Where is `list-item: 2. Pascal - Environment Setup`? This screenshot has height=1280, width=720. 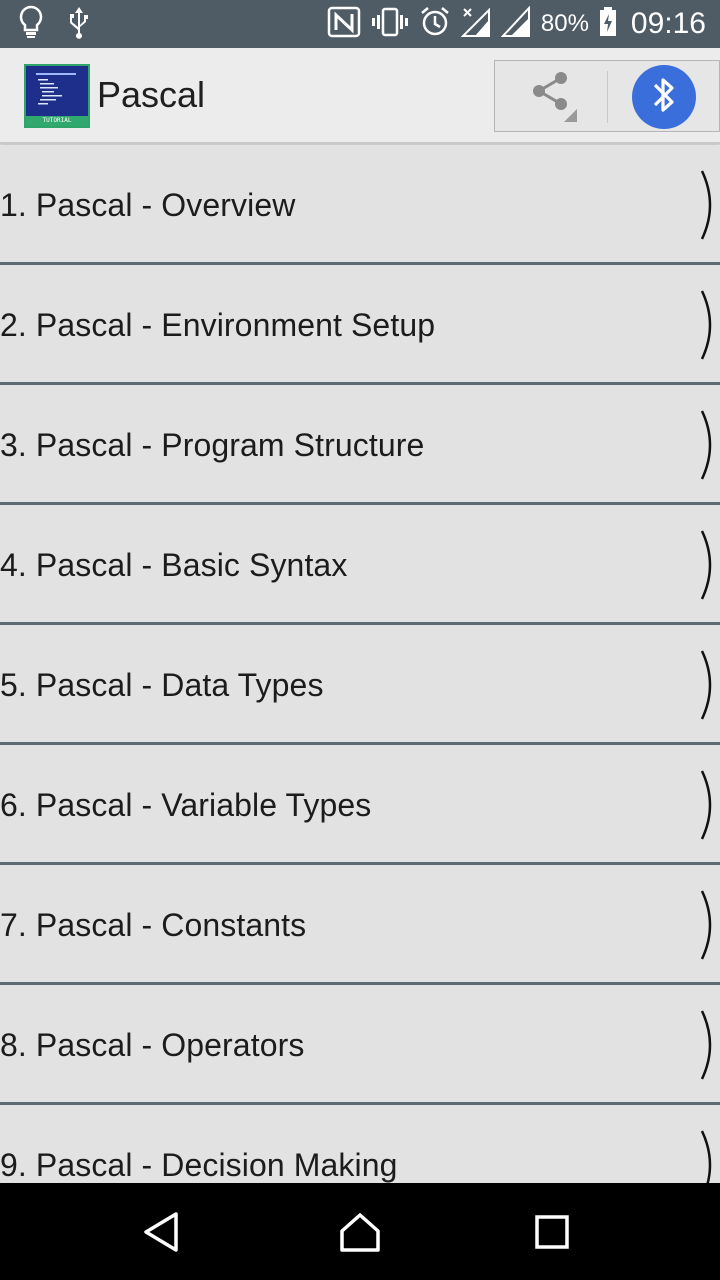
list-item: 2. Pascal - Environment Setup is located at coordinates (360, 325).